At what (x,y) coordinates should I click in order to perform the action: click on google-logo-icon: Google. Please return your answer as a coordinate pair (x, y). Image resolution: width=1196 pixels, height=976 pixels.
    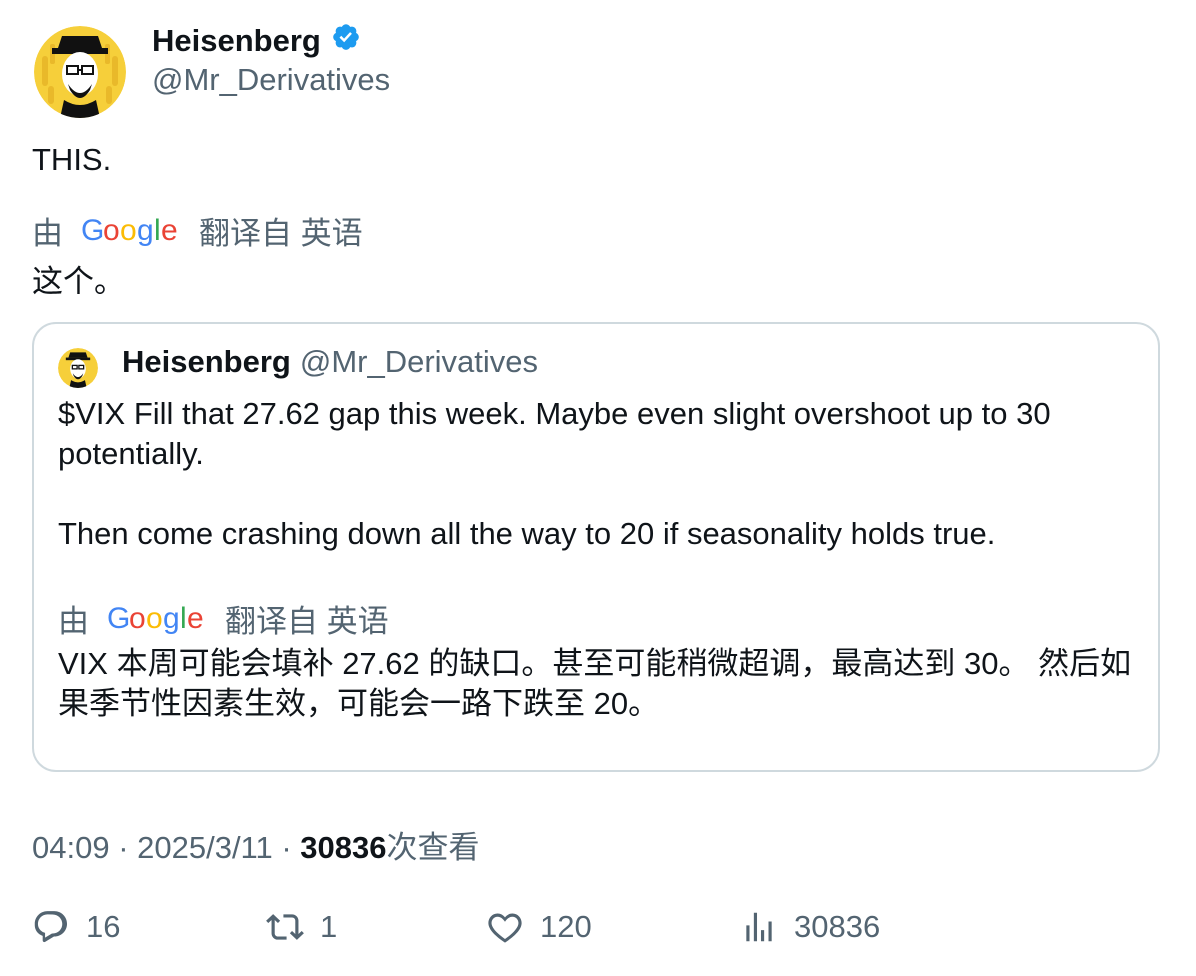
    Looking at the image, I should click on (130, 231).